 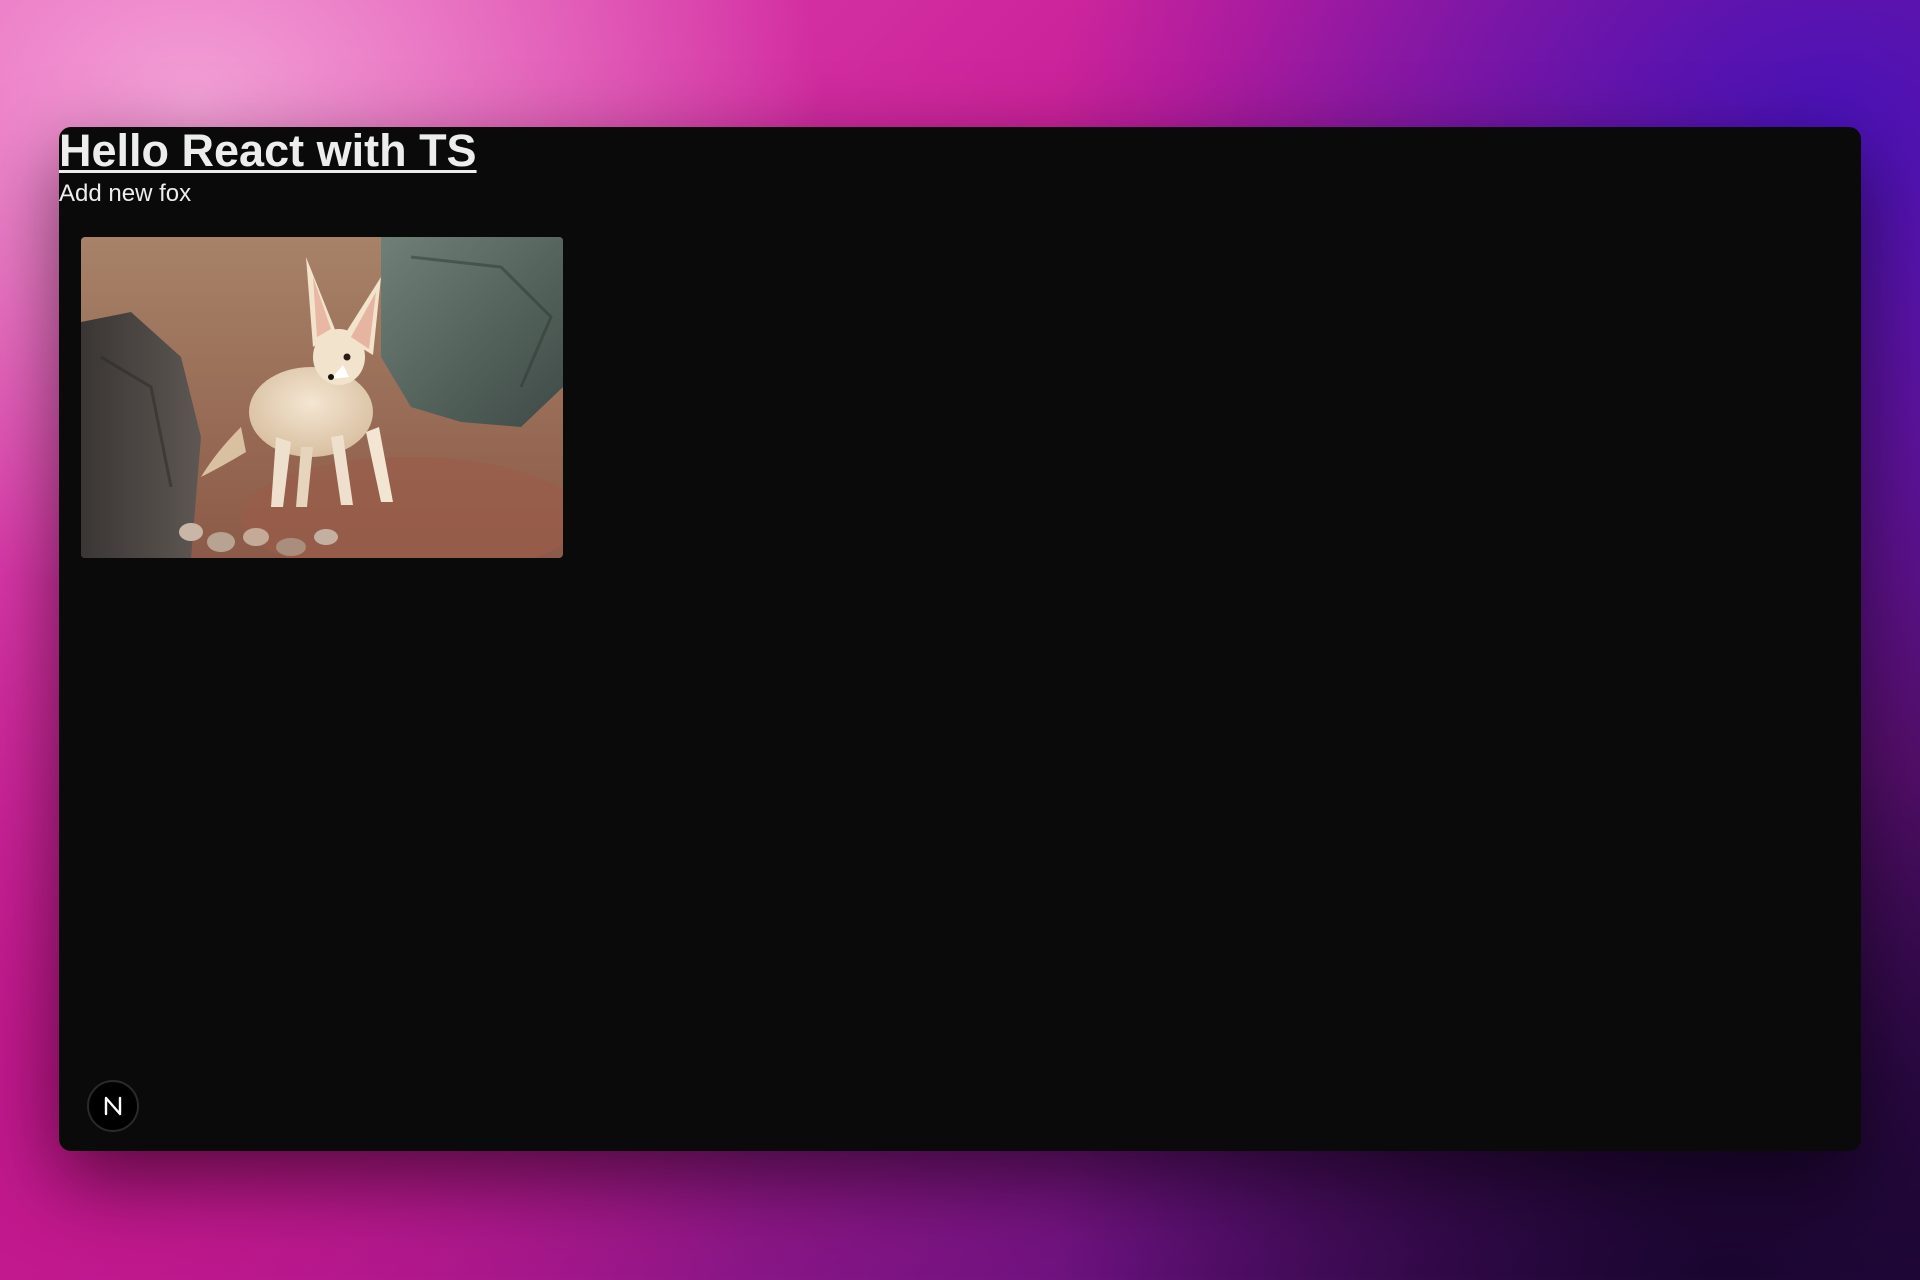 What do you see at coordinates (268, 150) in the screenshot?
I see `page-title: Hello React with TS` at bounding box center [268, 150].